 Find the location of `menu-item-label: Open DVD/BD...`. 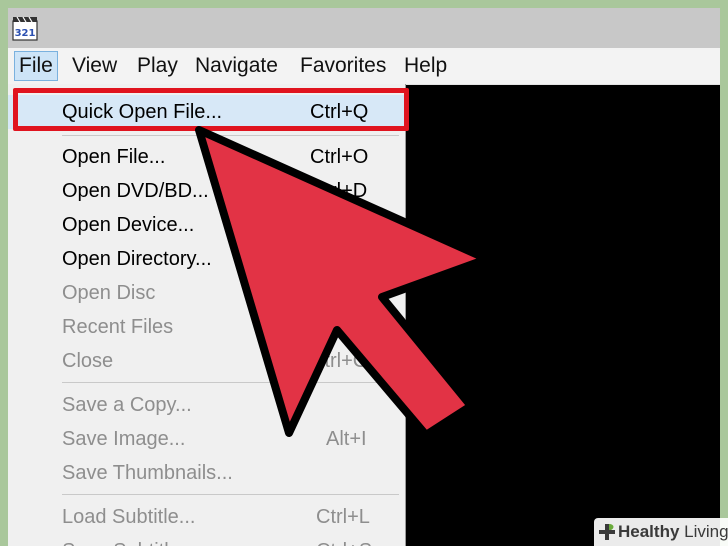

menu-item-label: Open DVD/BD... is located at coordinates (135, 191).